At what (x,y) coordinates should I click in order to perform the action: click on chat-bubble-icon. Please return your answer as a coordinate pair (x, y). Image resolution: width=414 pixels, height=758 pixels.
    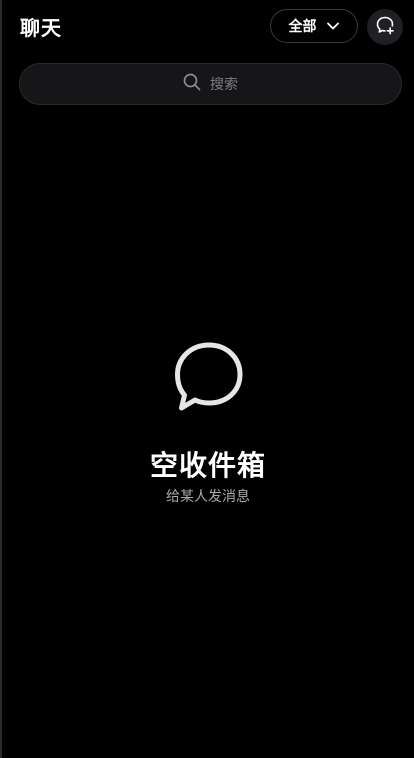
    Looking at the image, I should click on (209, 377).